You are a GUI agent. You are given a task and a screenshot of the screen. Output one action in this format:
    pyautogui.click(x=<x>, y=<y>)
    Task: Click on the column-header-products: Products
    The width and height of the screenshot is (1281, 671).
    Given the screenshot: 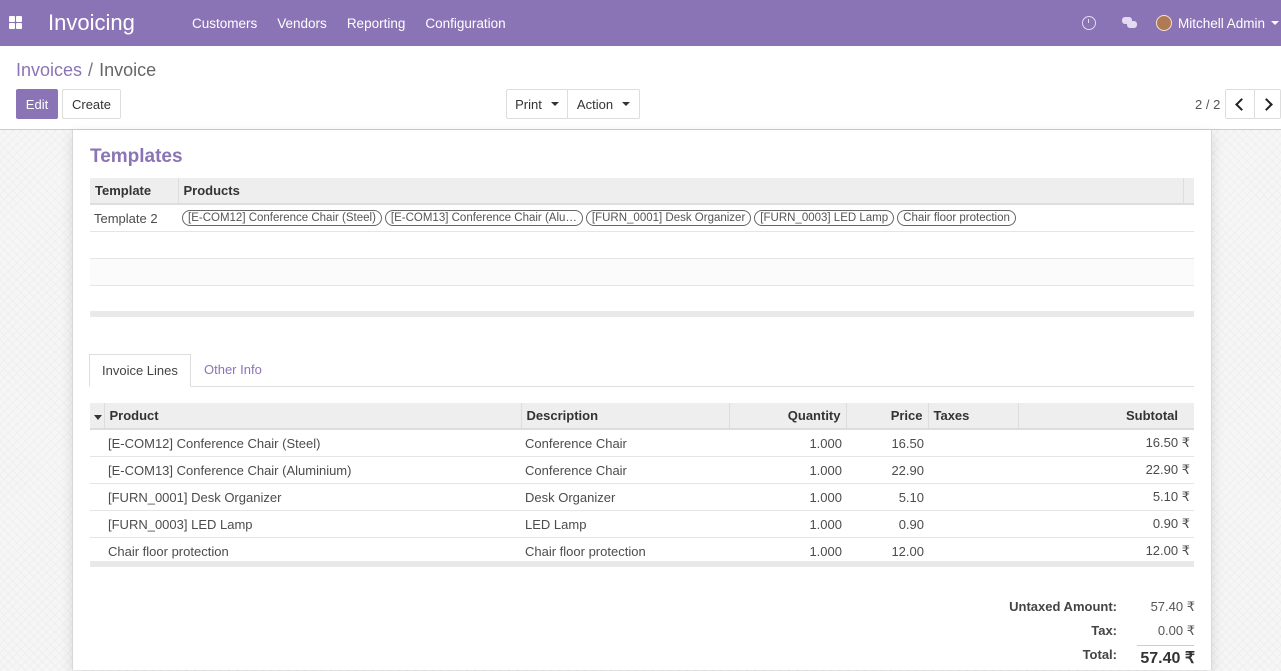 What is the action you would take?
    pyautogui.click(x=681, y=191)
    